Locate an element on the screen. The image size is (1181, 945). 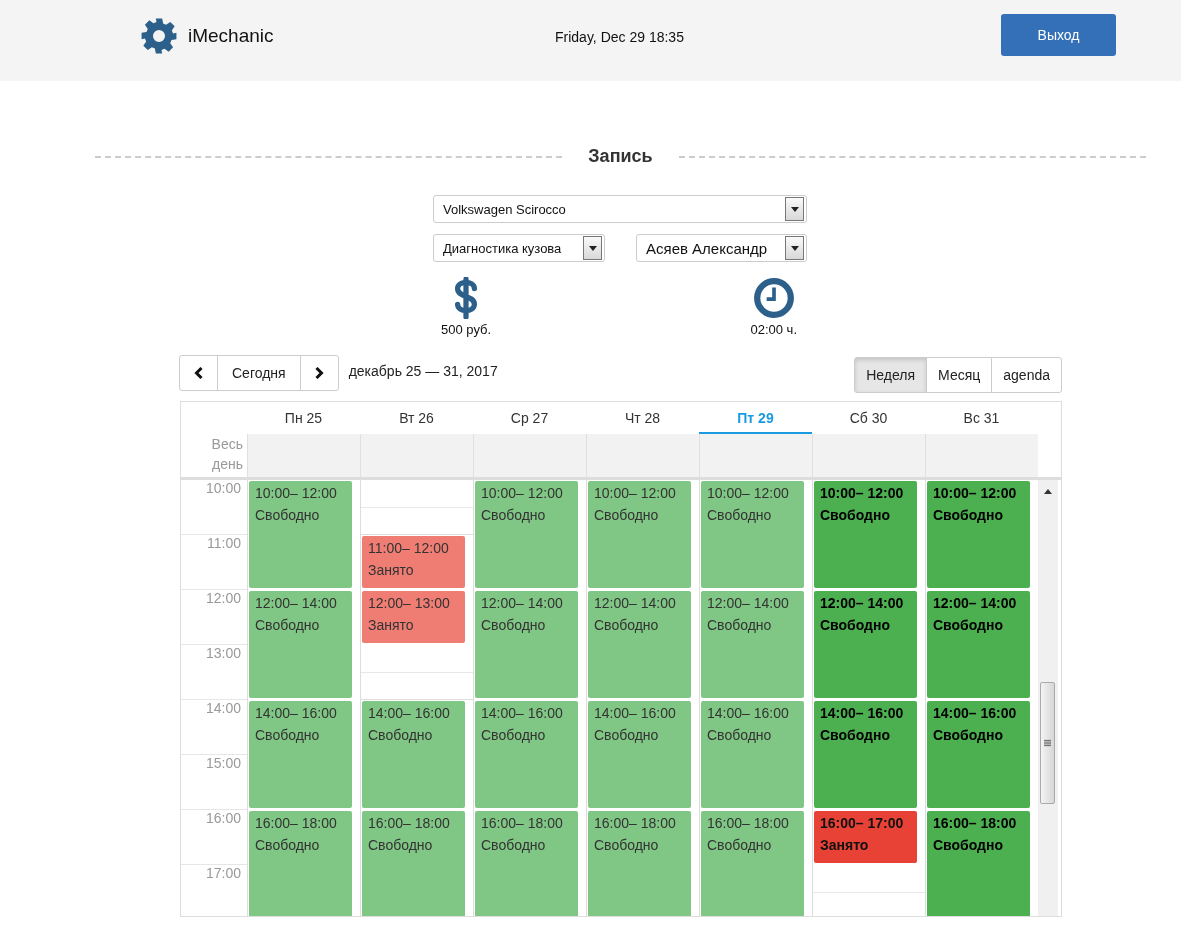
date-time: Friday, Dec 29 18:35 is located at coordinates (619, 36).